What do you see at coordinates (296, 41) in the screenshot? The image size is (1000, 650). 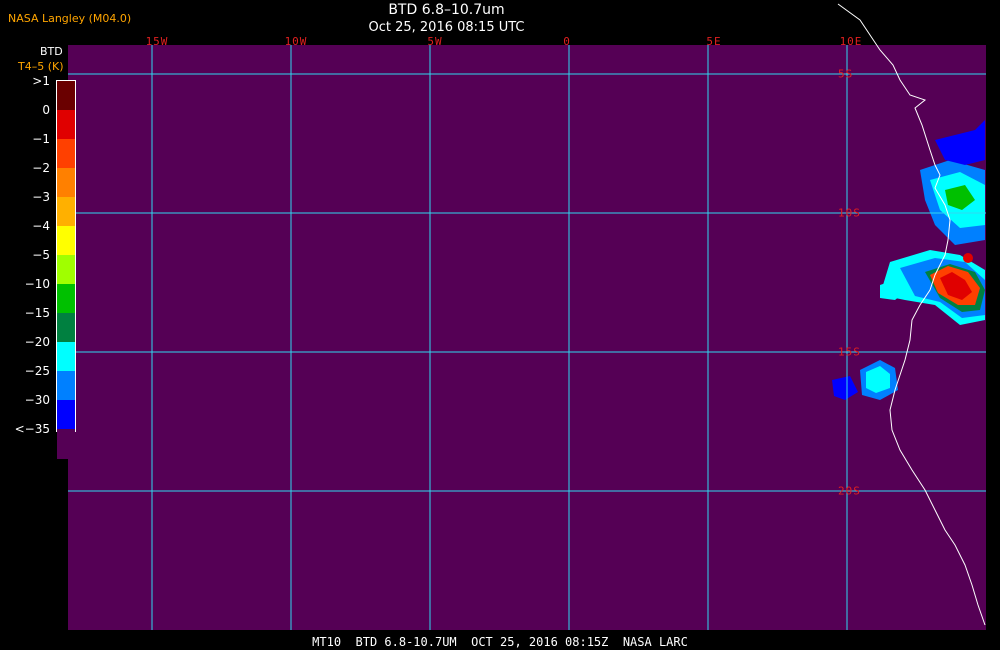 I see `lon-label-10w: 10W` at bounding box center [296, 41].